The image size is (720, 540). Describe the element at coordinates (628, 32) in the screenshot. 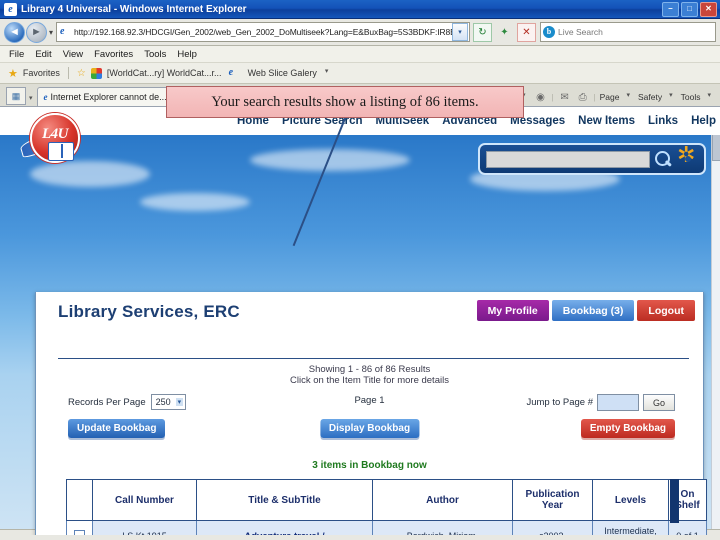

I see `browser-search-box: b Live Search` at that location.